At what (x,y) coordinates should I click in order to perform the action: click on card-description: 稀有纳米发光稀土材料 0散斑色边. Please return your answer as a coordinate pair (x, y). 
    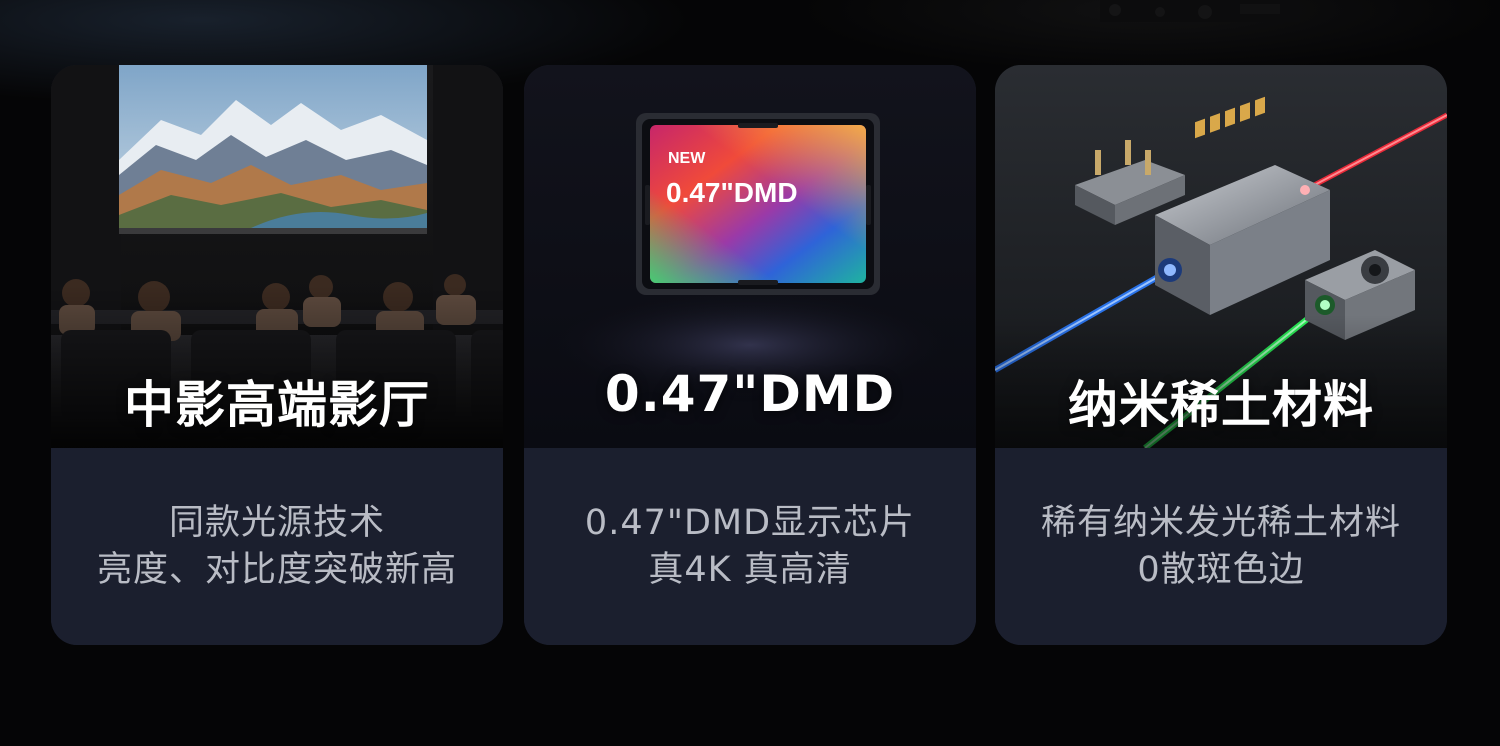
    Looking at the image, I should click on (1221, 546).